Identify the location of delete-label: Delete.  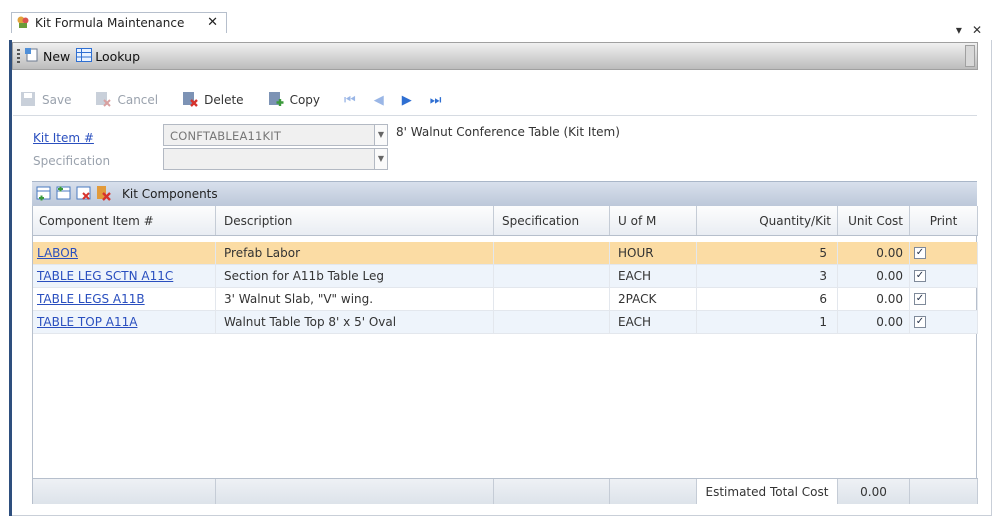
(224, 100).